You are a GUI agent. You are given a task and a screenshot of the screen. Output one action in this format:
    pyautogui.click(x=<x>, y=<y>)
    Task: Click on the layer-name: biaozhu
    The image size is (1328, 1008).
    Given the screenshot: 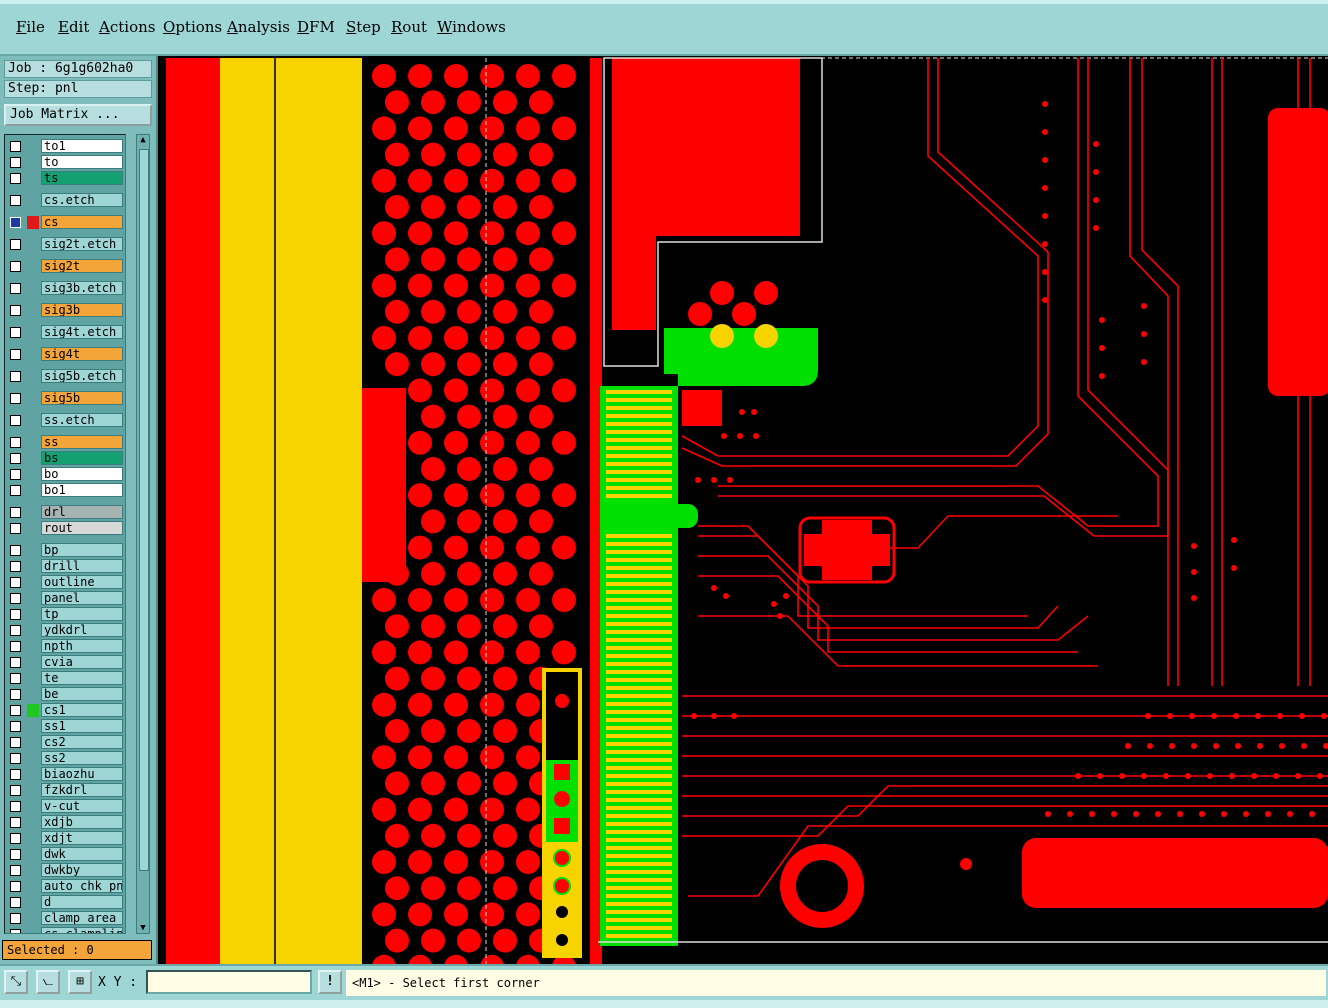 What is the action you would take?
    pyautogui.click(x=82, y=774)
    